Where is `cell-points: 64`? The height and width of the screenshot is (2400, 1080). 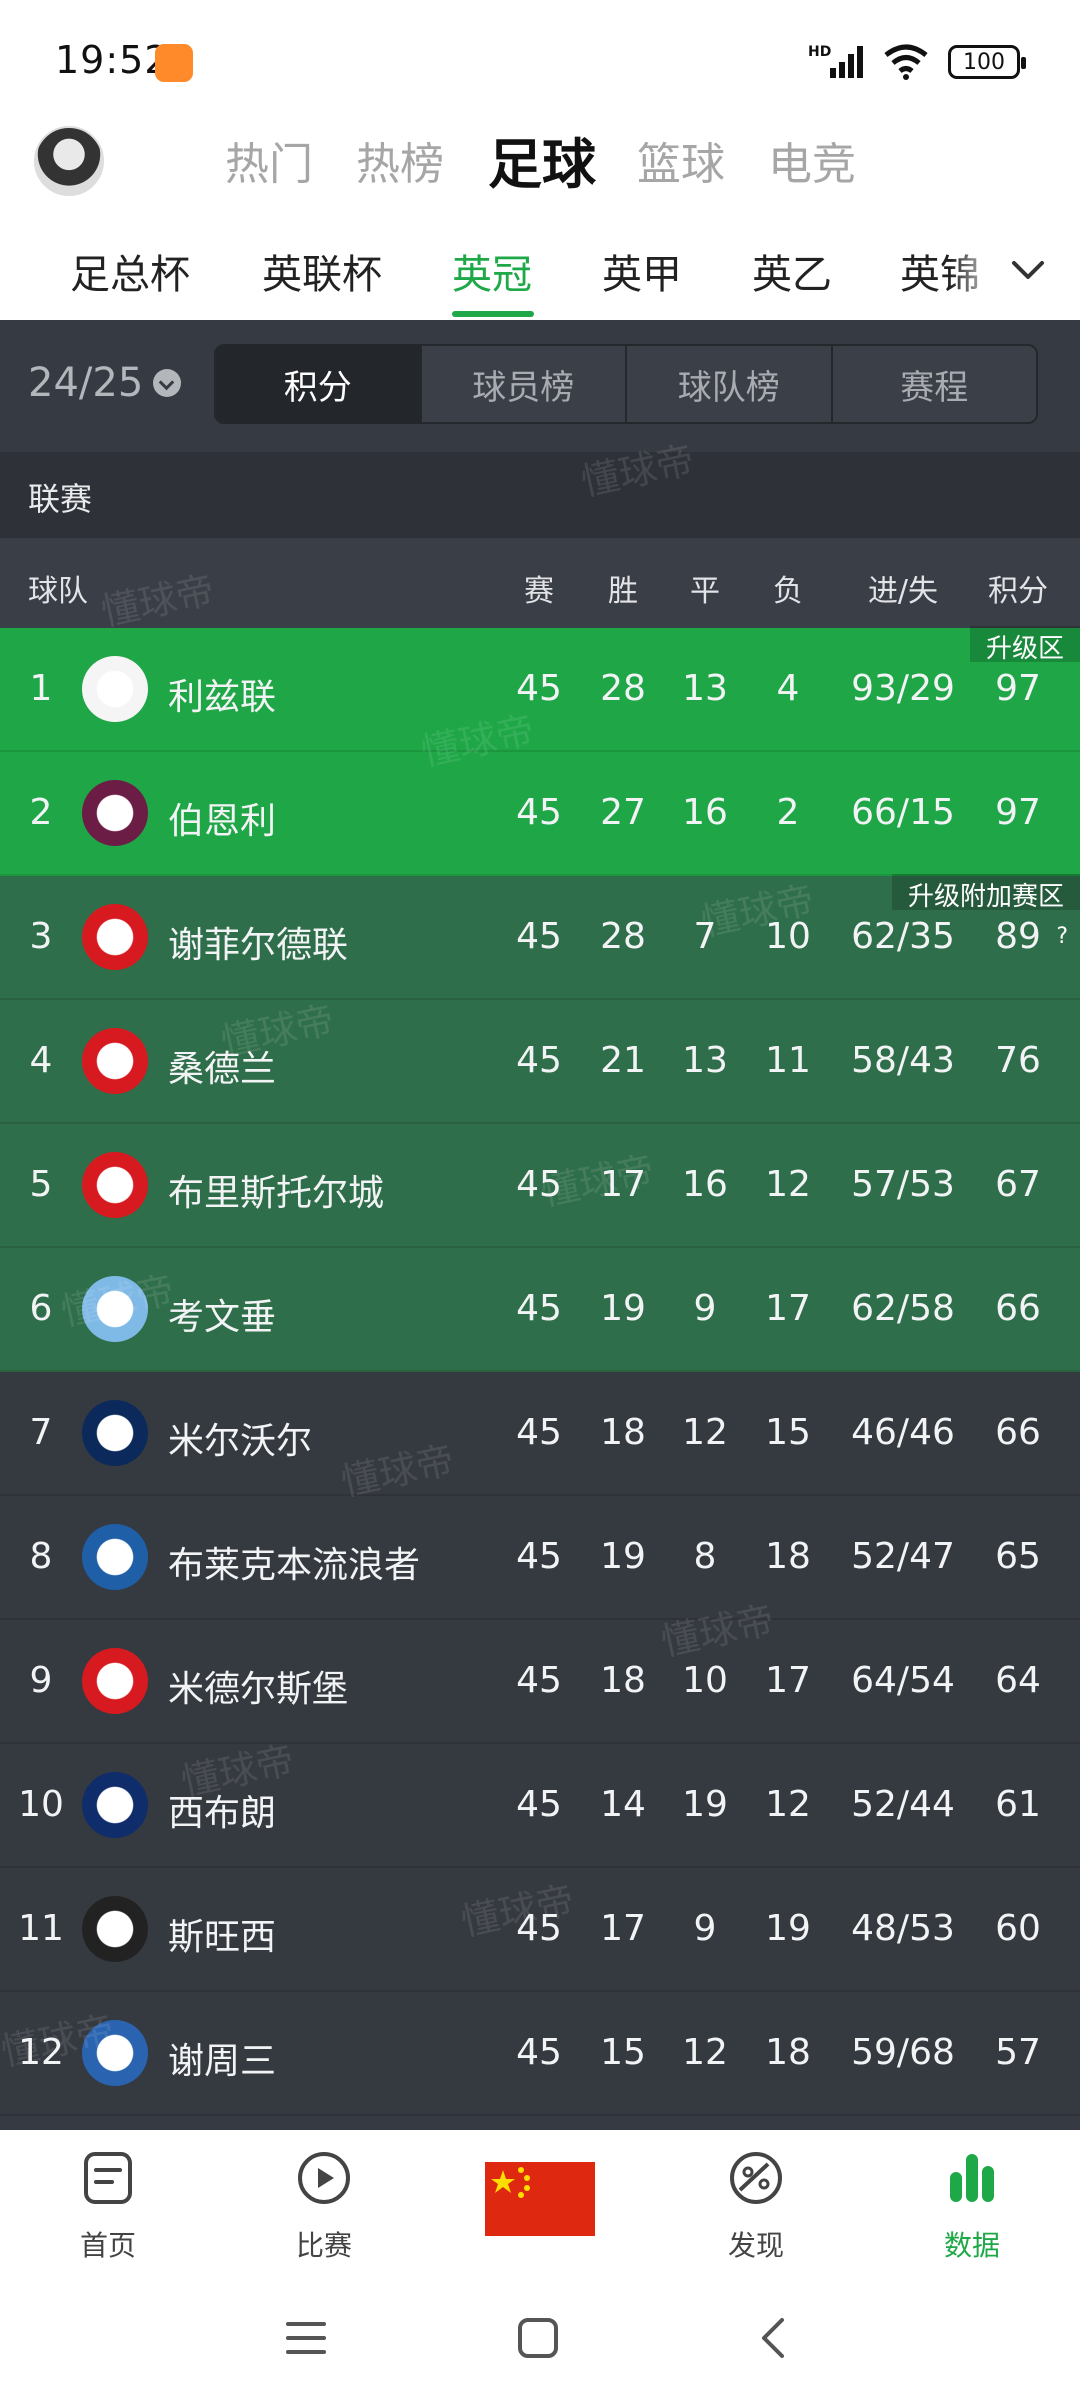
cell-points: 64 is located at coordinates (1018, 1680).